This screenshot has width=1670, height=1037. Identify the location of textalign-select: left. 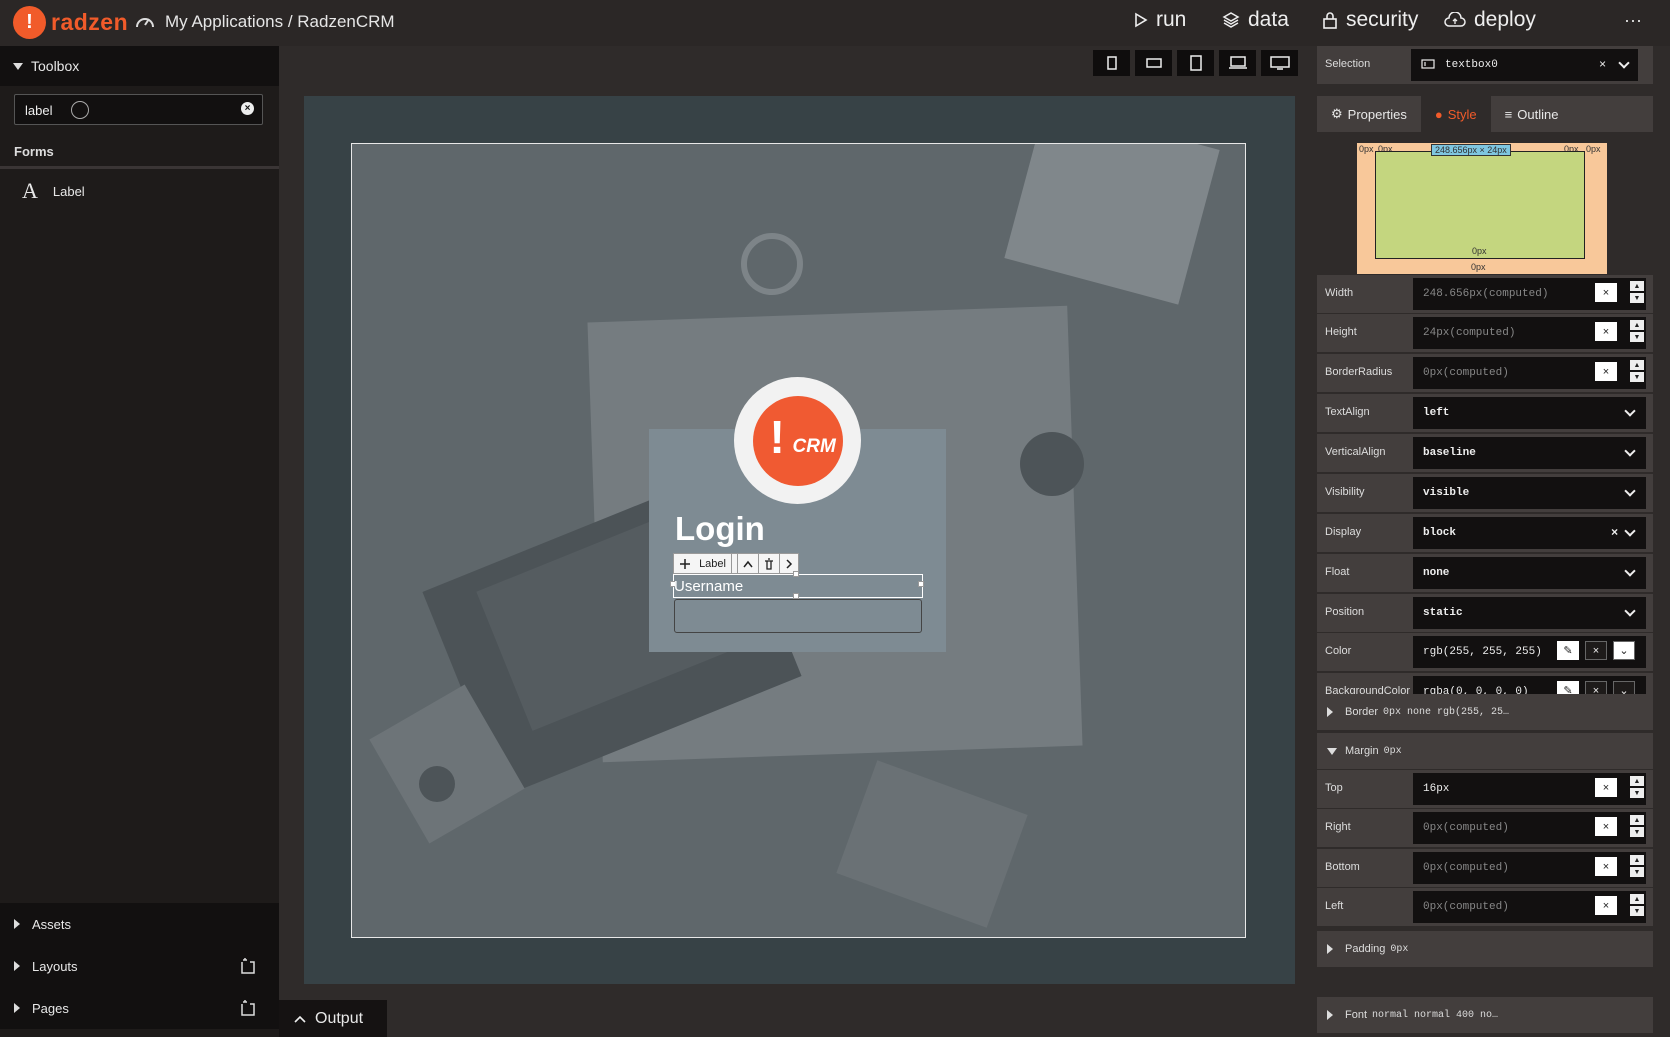
(1529, 413).